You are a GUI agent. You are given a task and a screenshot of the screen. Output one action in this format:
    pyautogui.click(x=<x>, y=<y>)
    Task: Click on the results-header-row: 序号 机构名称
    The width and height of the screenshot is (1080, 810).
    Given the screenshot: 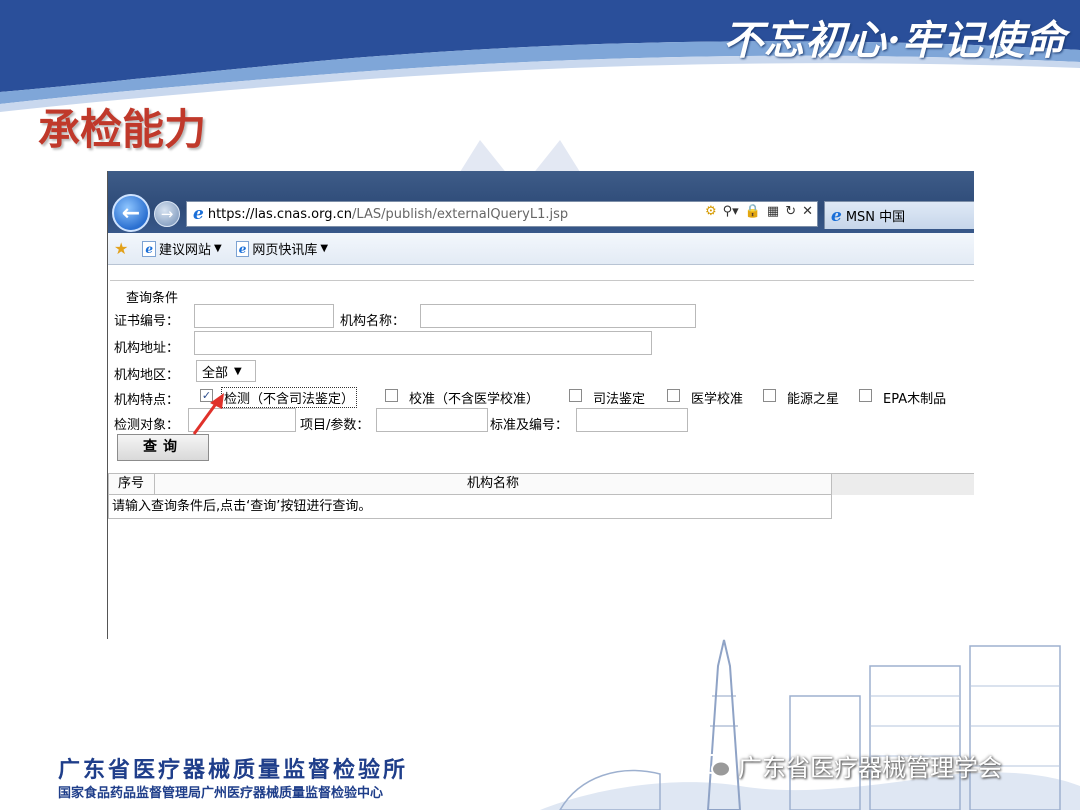 What is the action you would take?
    pyautogui.click(x=470, y=484)
    